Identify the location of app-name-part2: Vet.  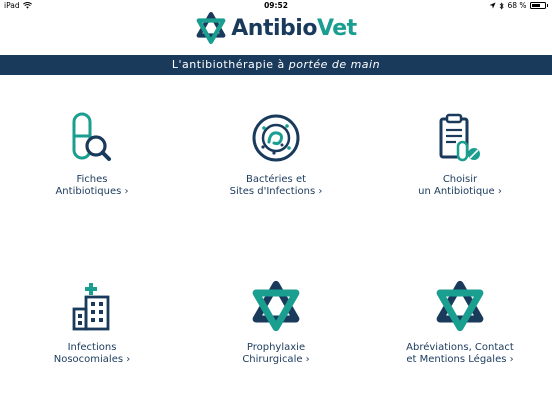
(336, 28).